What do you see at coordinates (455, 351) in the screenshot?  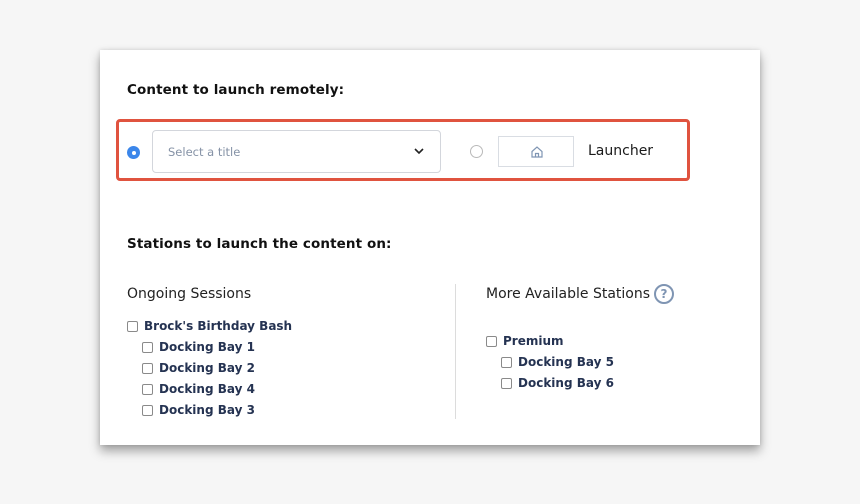 I see `column-divider` at bounding box center [455, 351].